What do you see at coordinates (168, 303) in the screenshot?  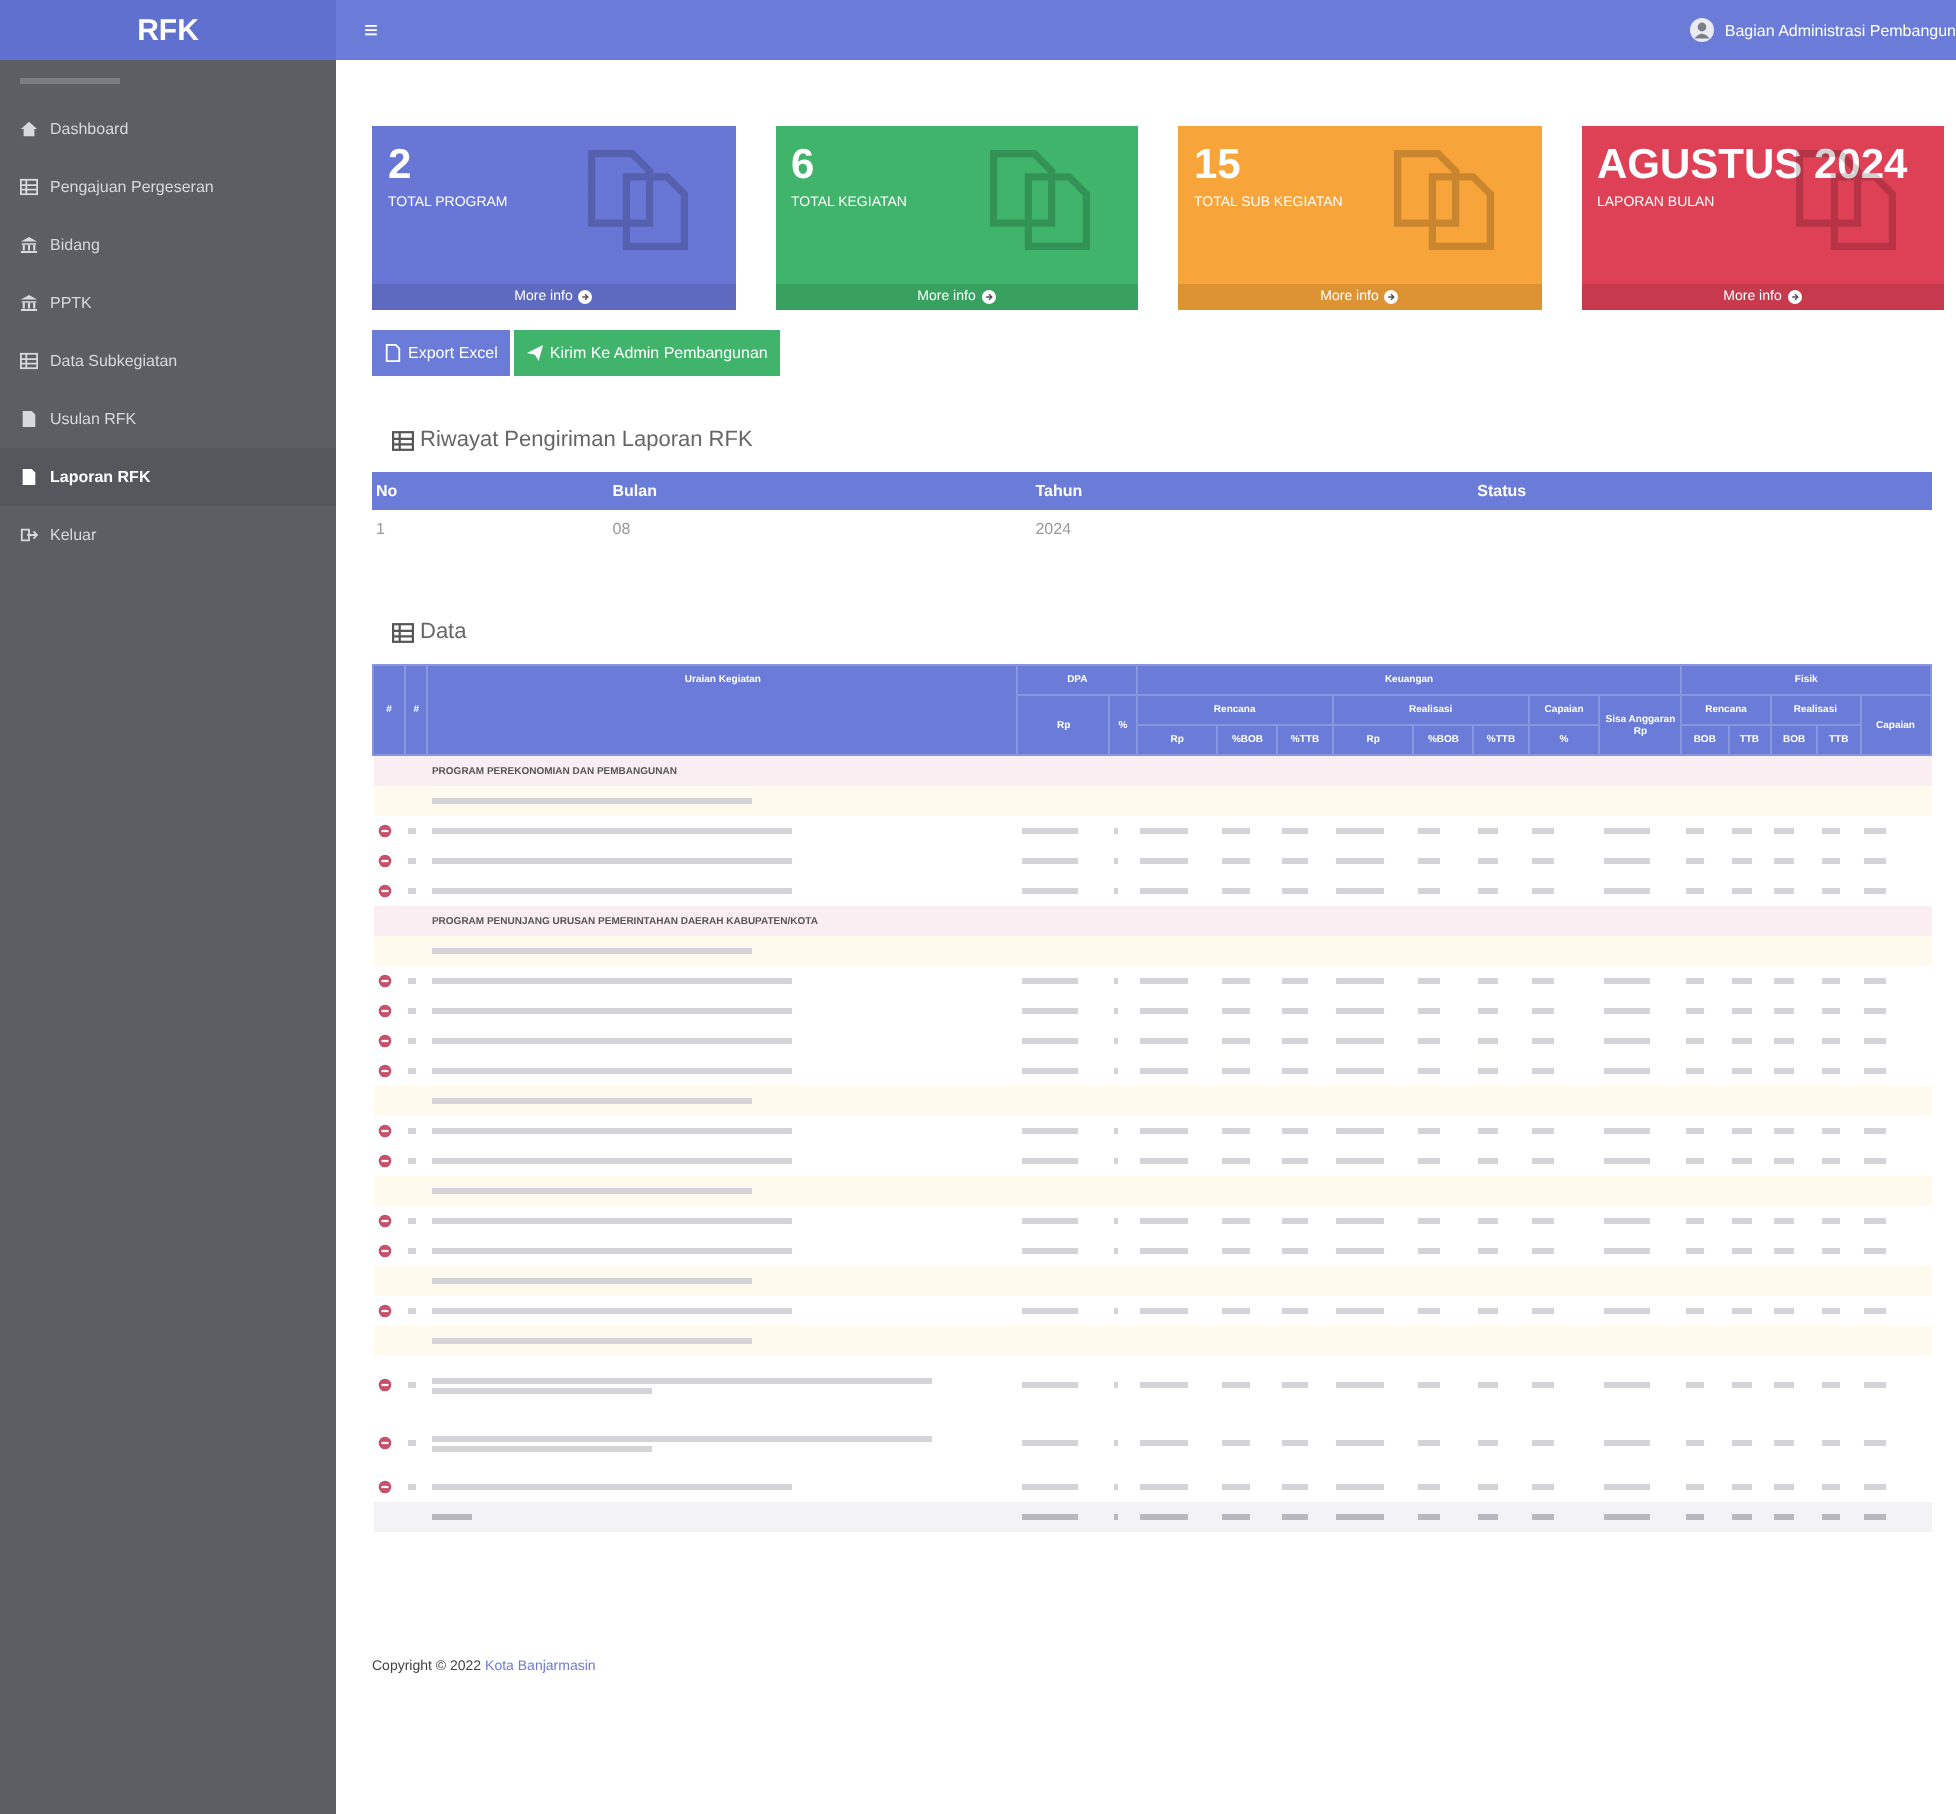 I see `sidebar-item: PPTK` at bounding box center [168, 303].